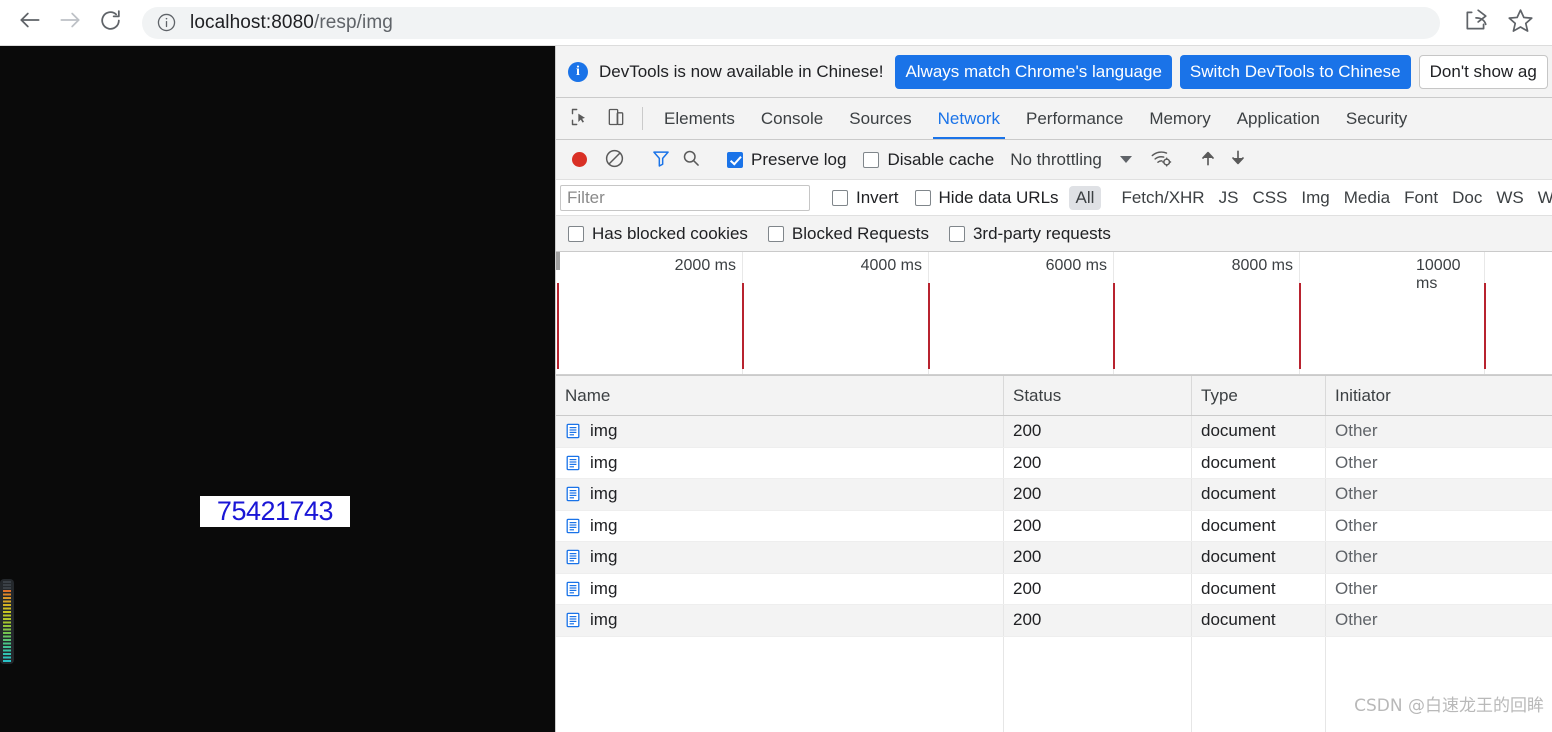  I want to click on type-filter-ws: WS, so click(1509, 198).